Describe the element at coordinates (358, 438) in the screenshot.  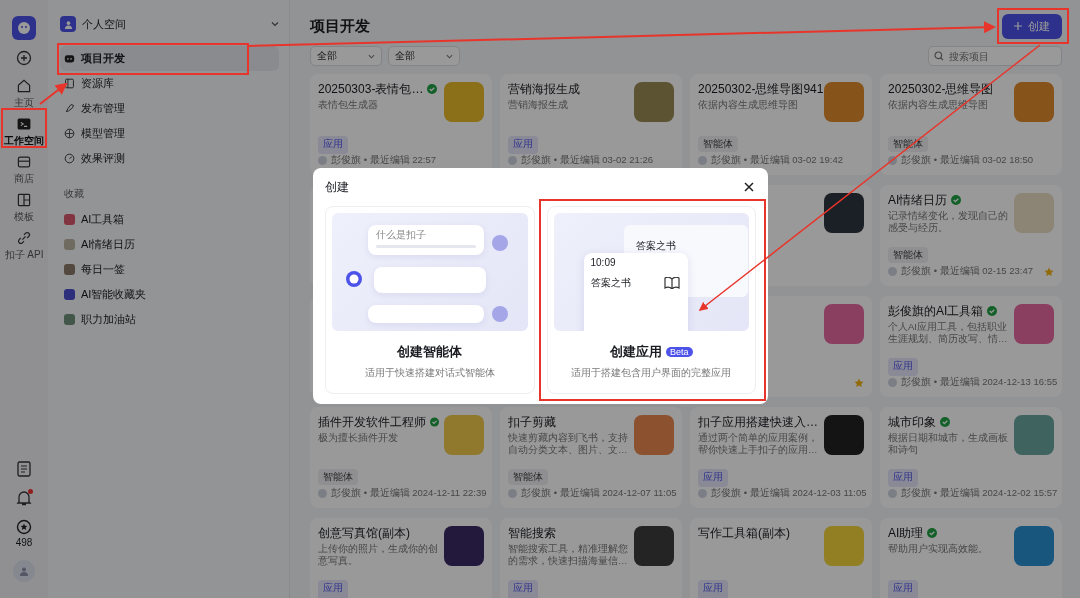
I see `project-description: 极为擅长插件开发` at that location.